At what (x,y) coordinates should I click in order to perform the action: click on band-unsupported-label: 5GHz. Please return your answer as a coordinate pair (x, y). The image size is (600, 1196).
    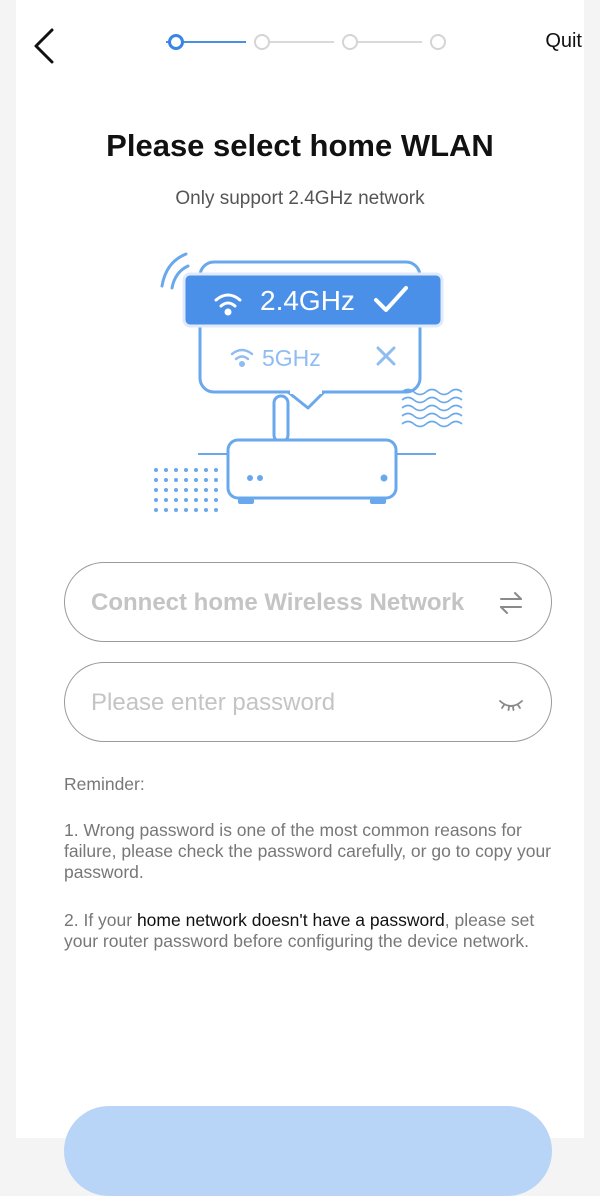
    Looking at the image, I should click on (291, 358).